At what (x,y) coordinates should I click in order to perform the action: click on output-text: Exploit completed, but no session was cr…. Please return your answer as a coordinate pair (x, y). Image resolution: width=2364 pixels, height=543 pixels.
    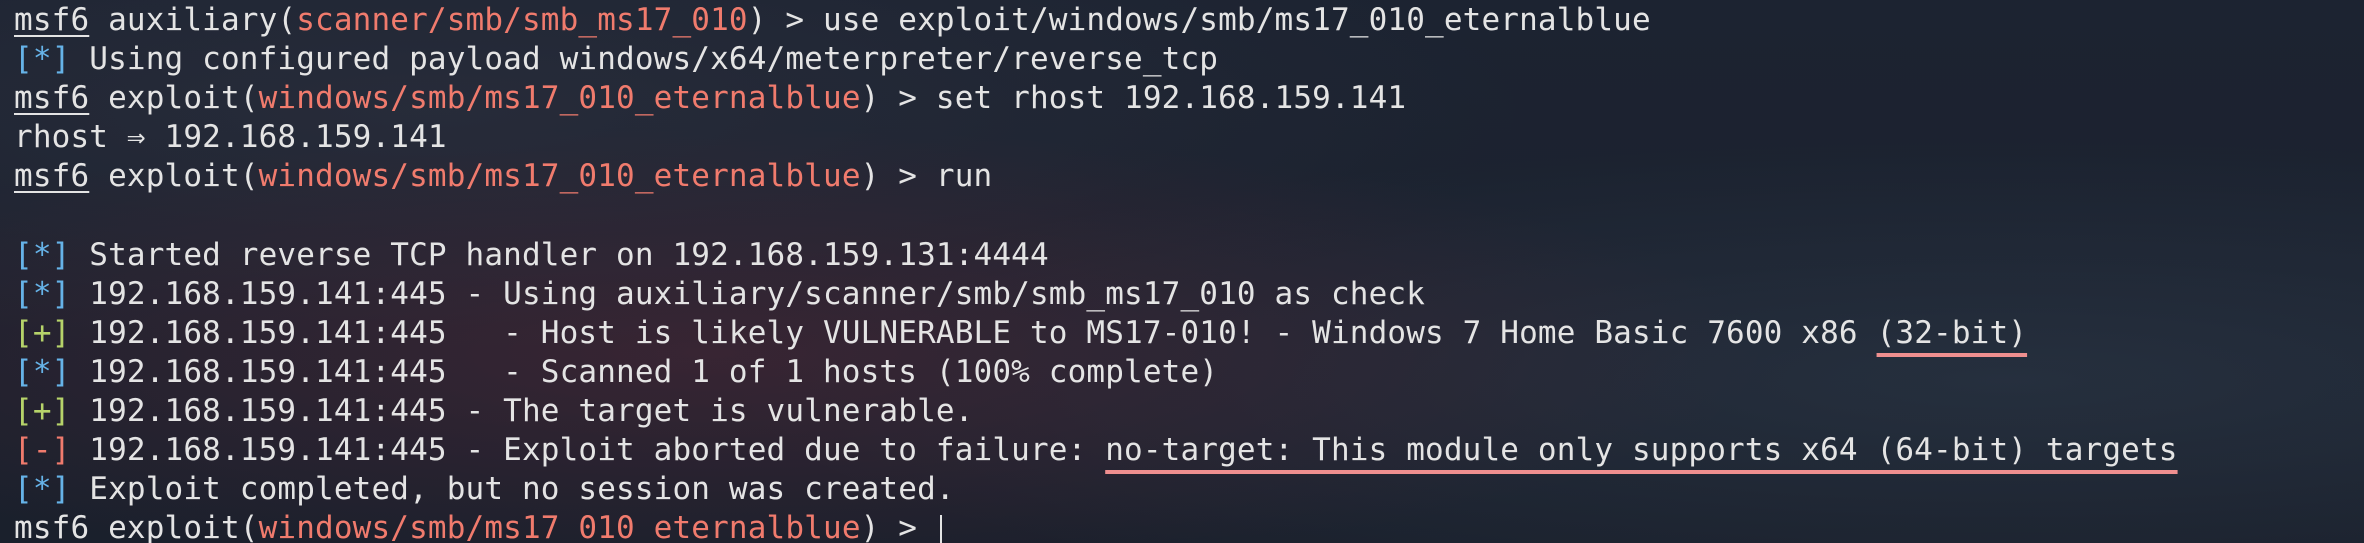
    Looking at the image, I should click on (512, 489).